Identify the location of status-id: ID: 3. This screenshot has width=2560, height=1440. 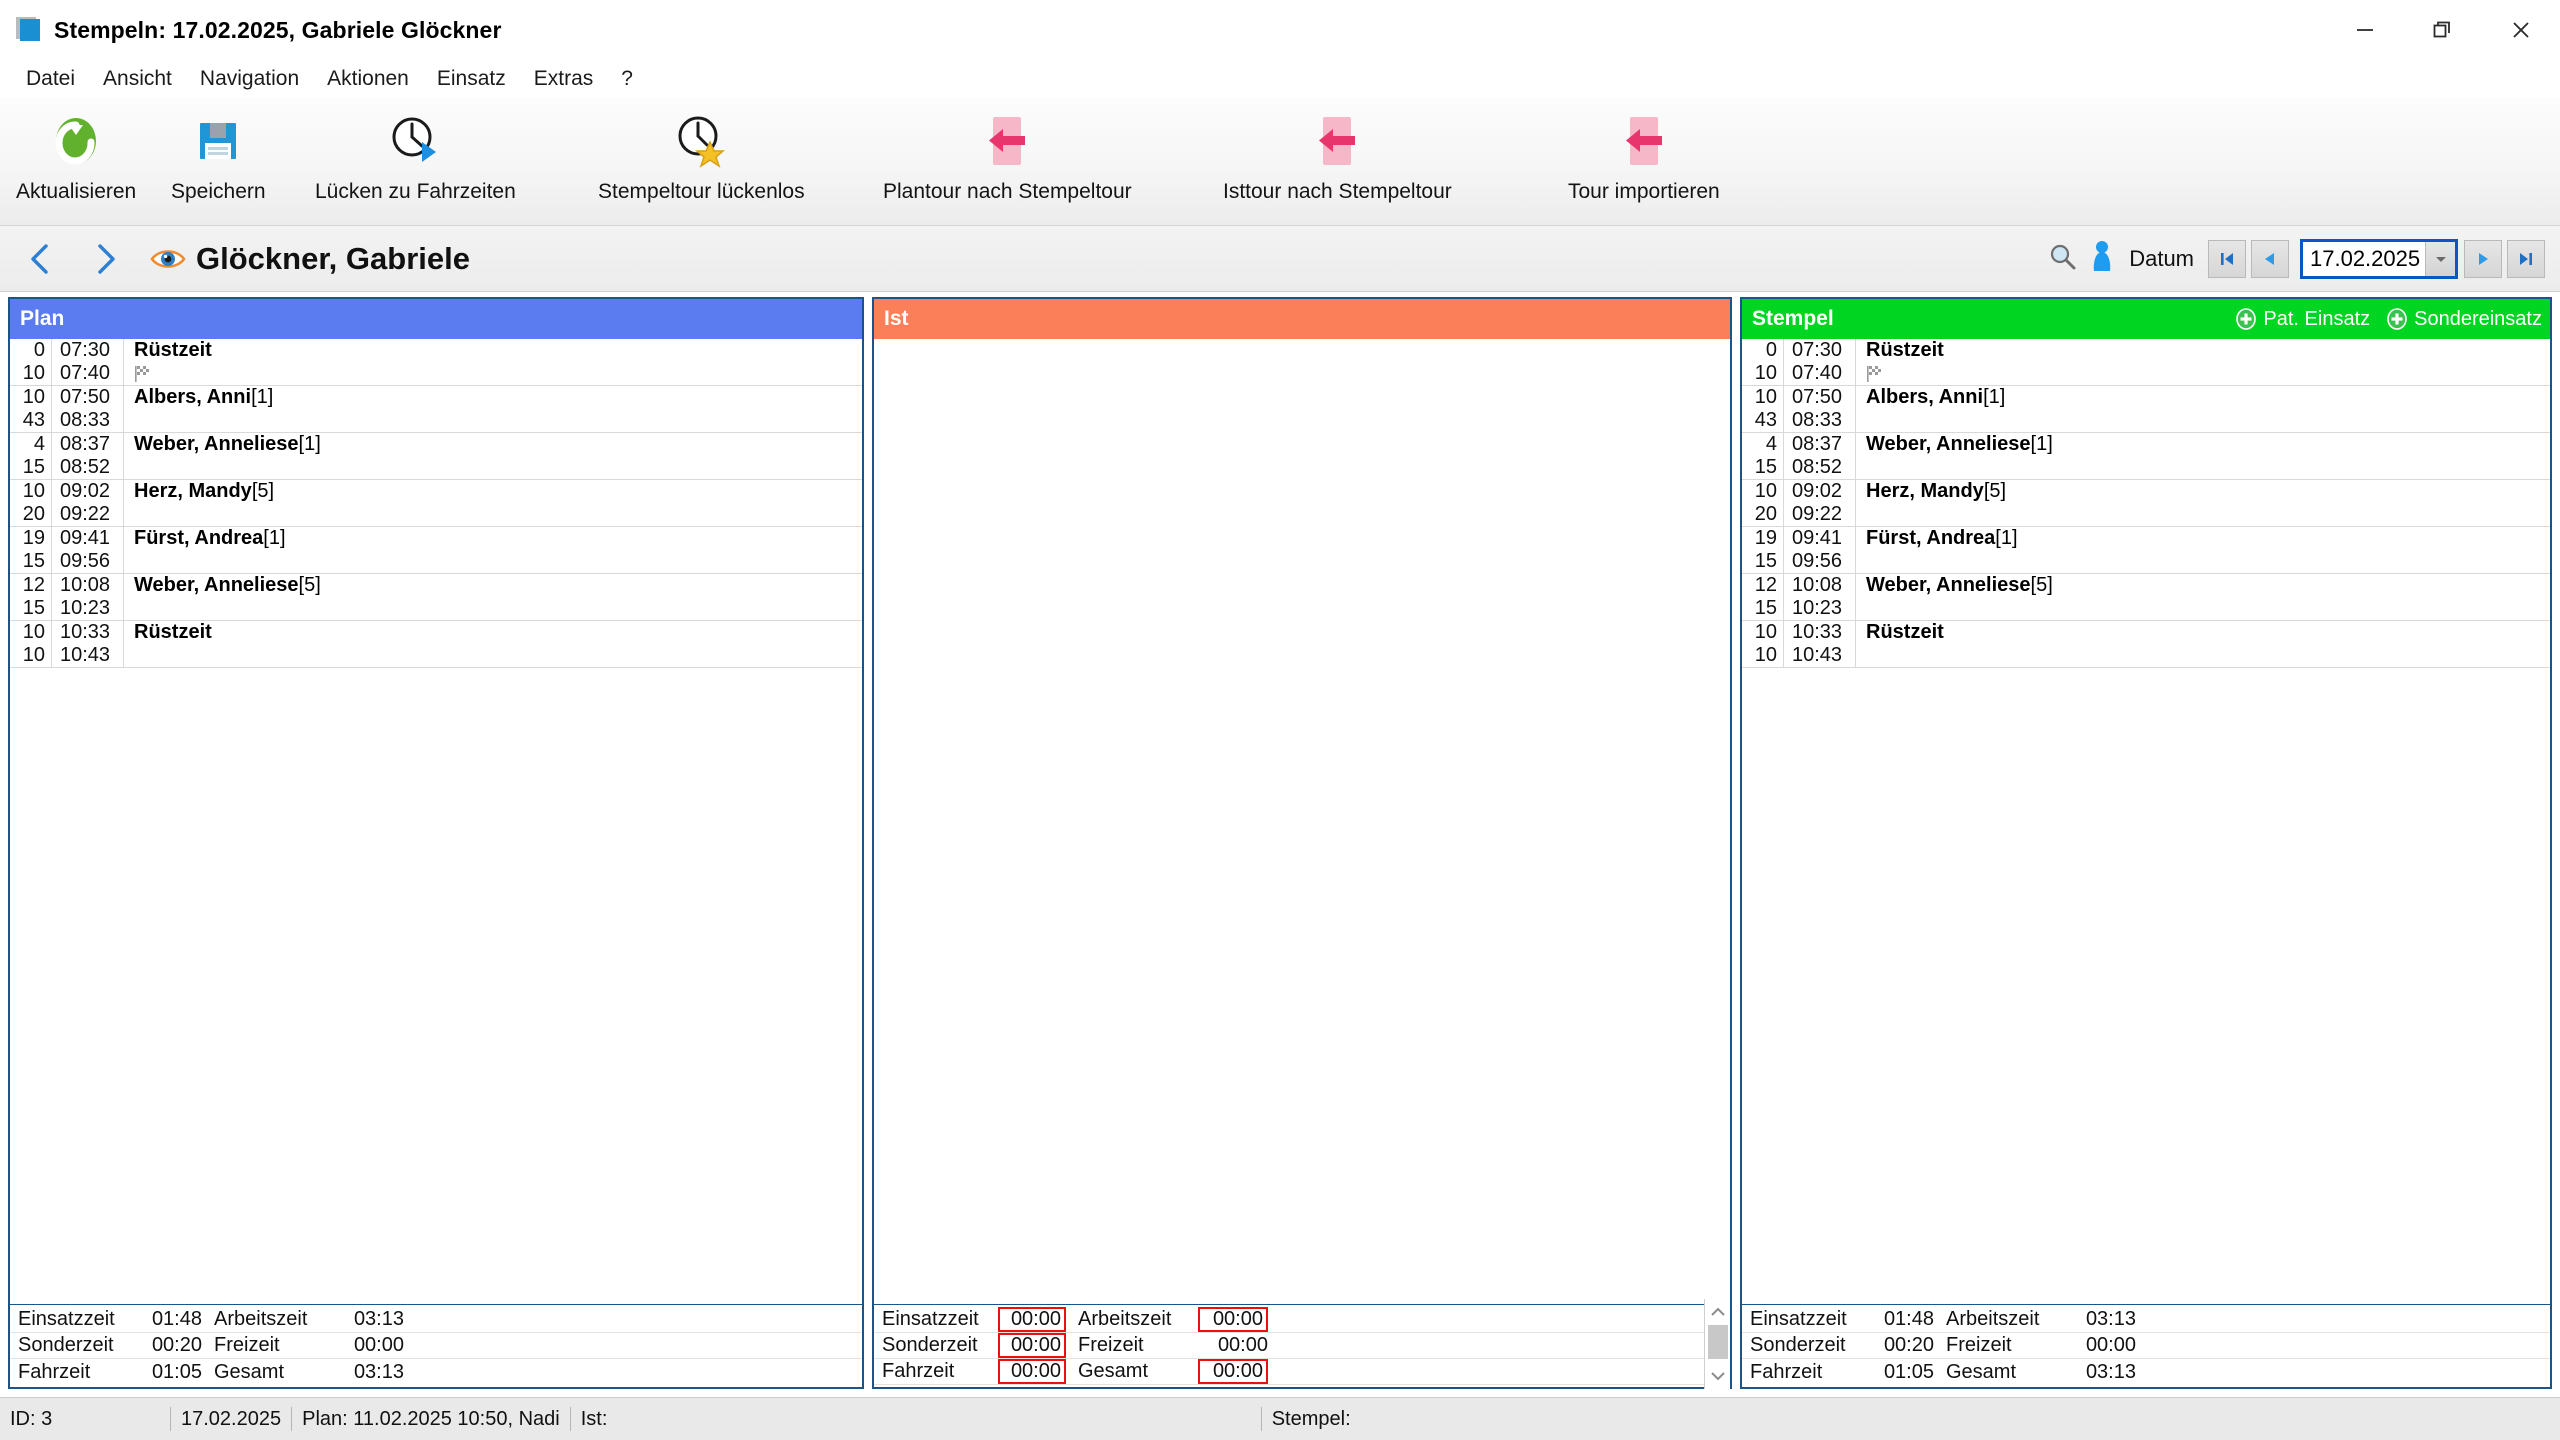
(31, 1418).